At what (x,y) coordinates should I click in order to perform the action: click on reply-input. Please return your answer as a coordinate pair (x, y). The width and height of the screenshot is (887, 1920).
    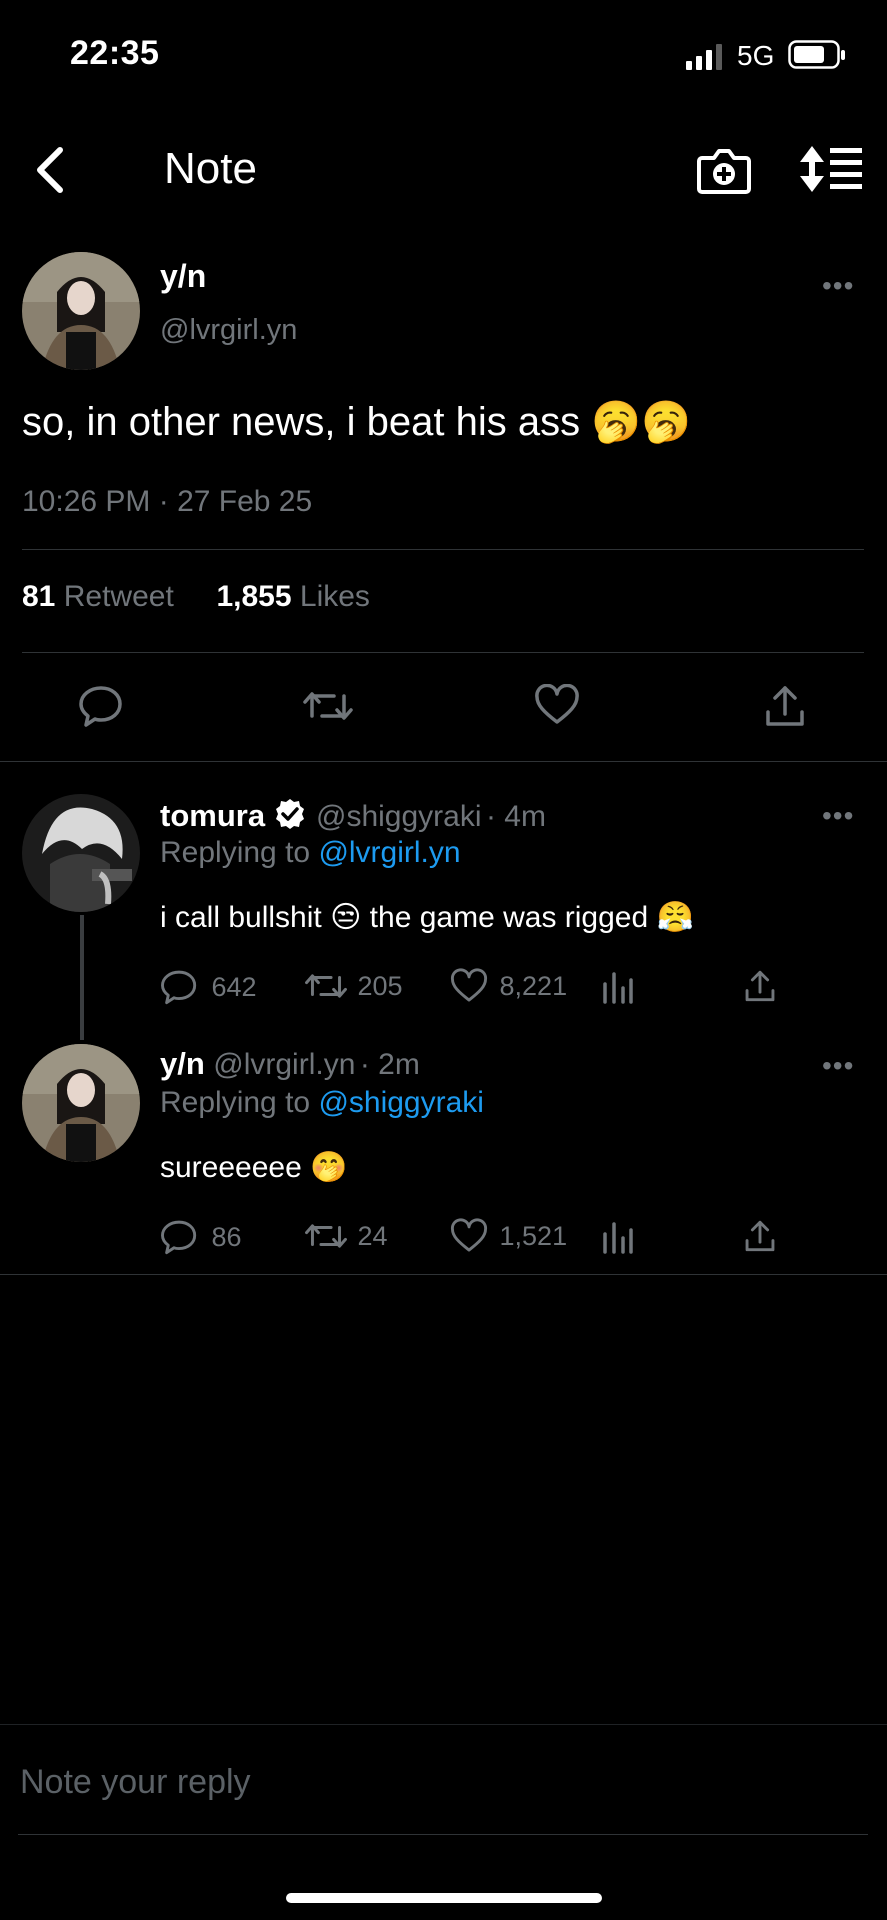
    Looking at the image, I should click on (440, 1782).